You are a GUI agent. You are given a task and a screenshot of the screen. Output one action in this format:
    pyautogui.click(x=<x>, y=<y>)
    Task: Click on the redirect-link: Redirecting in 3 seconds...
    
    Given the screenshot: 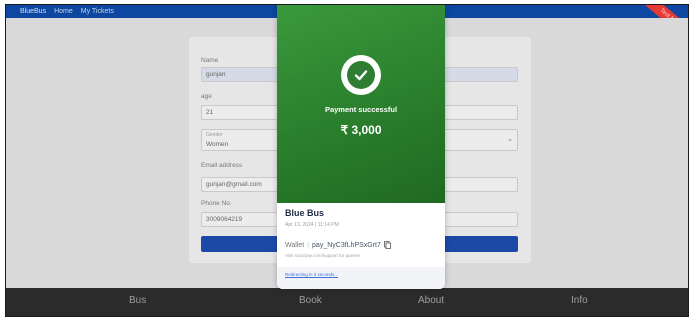 What is the action you would take?
    pyautogui.click(x=311, y=274)
    